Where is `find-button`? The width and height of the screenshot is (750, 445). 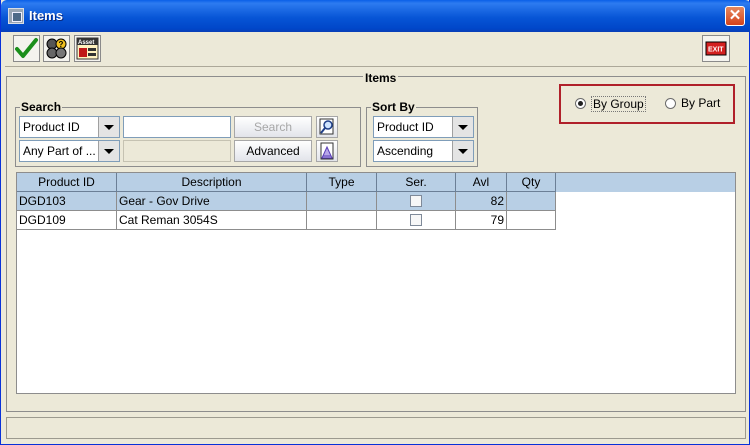 find-button is located at coordinates (327, 127).